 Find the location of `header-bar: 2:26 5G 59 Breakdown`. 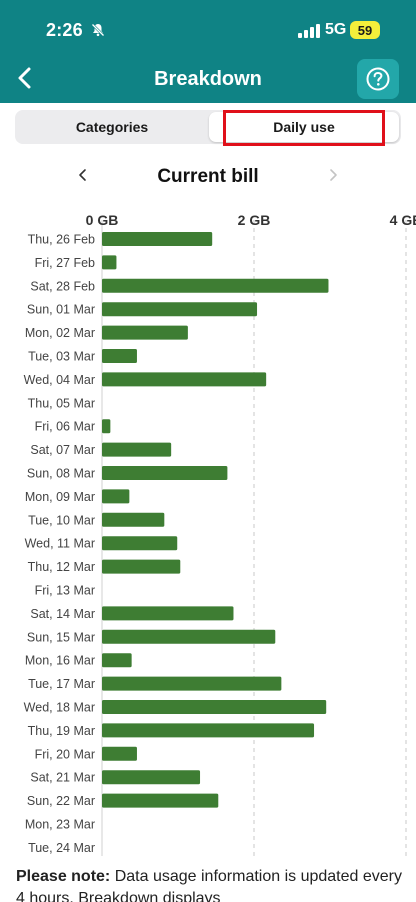

header-bar: 2:26 5G 59 Breakdown is located at coordinates (208, 51).